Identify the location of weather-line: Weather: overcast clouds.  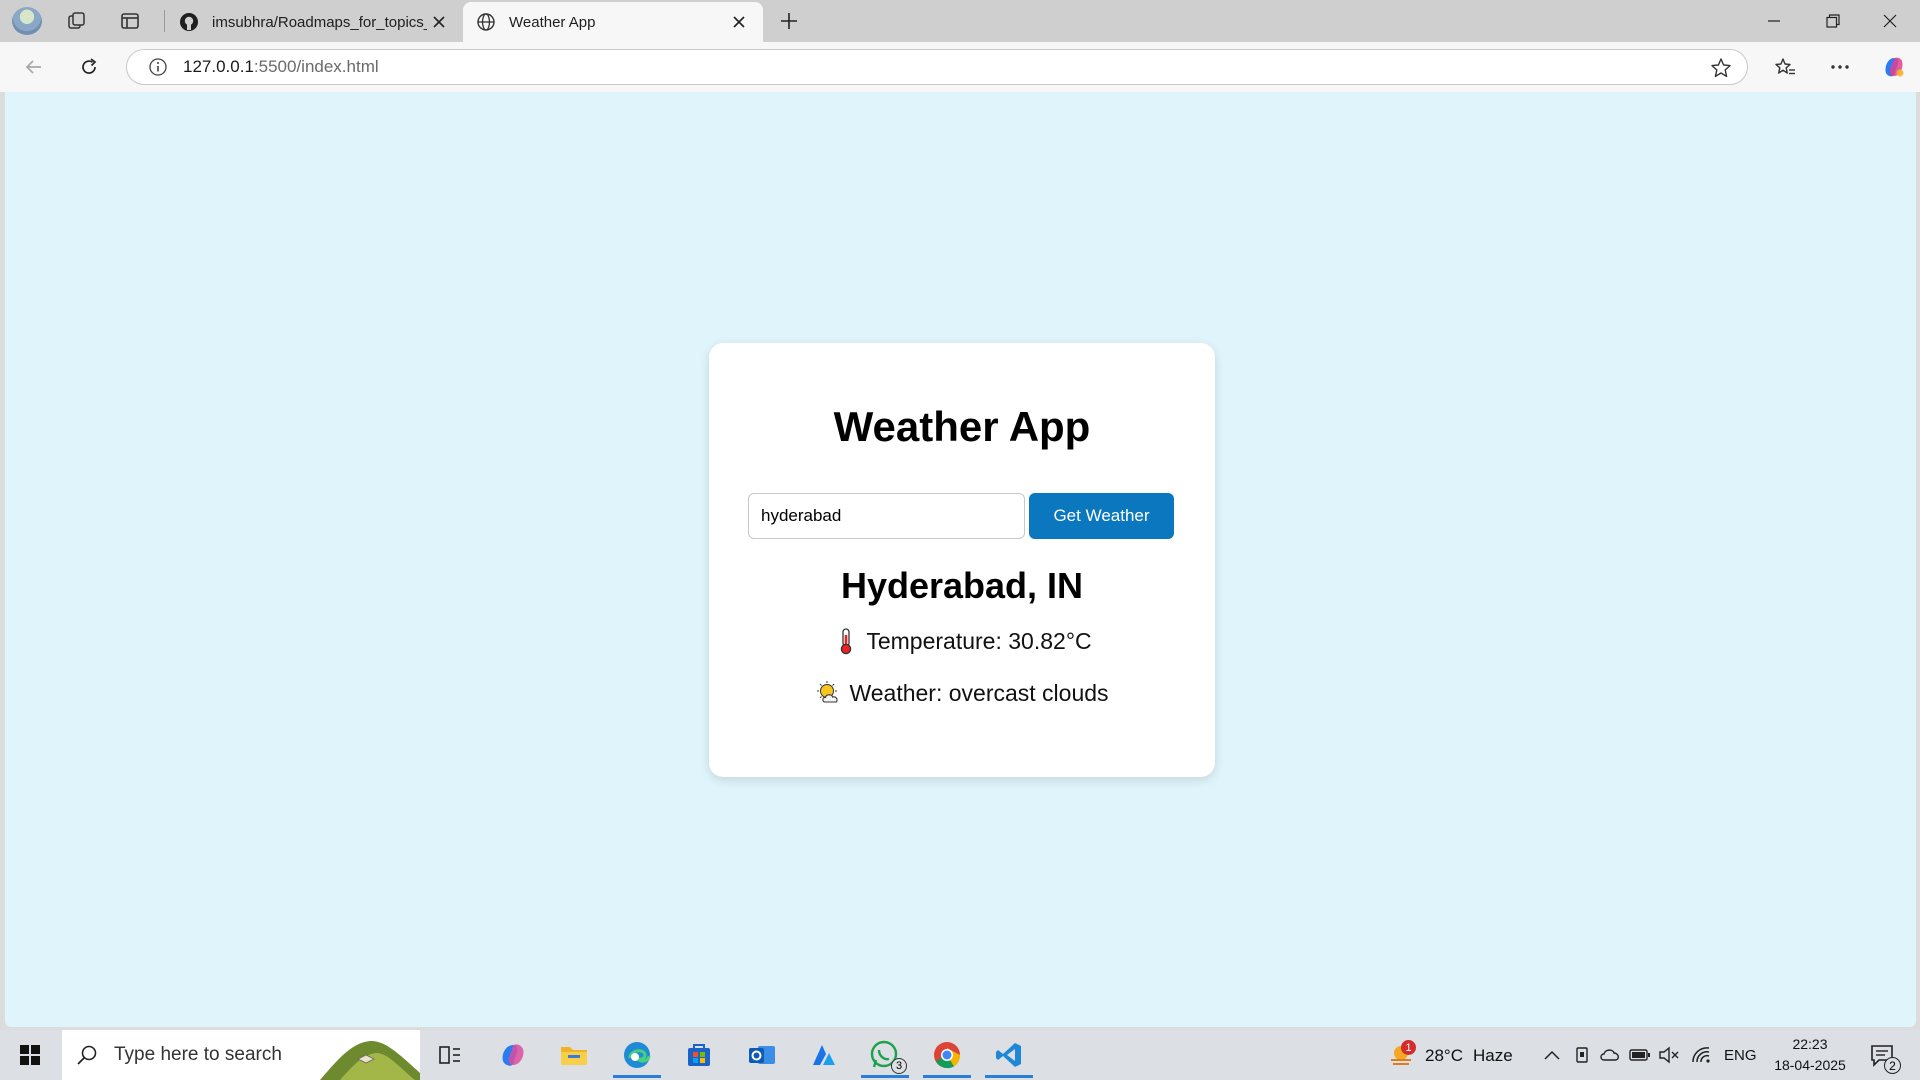
(962, 693).